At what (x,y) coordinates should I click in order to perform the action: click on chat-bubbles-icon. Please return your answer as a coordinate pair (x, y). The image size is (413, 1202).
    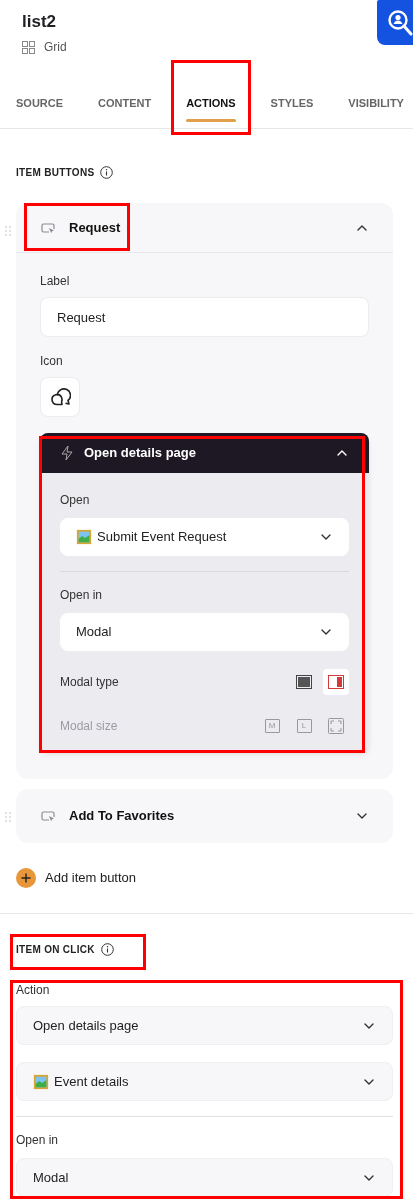
    Looking at the image, I should click on (60, 397).